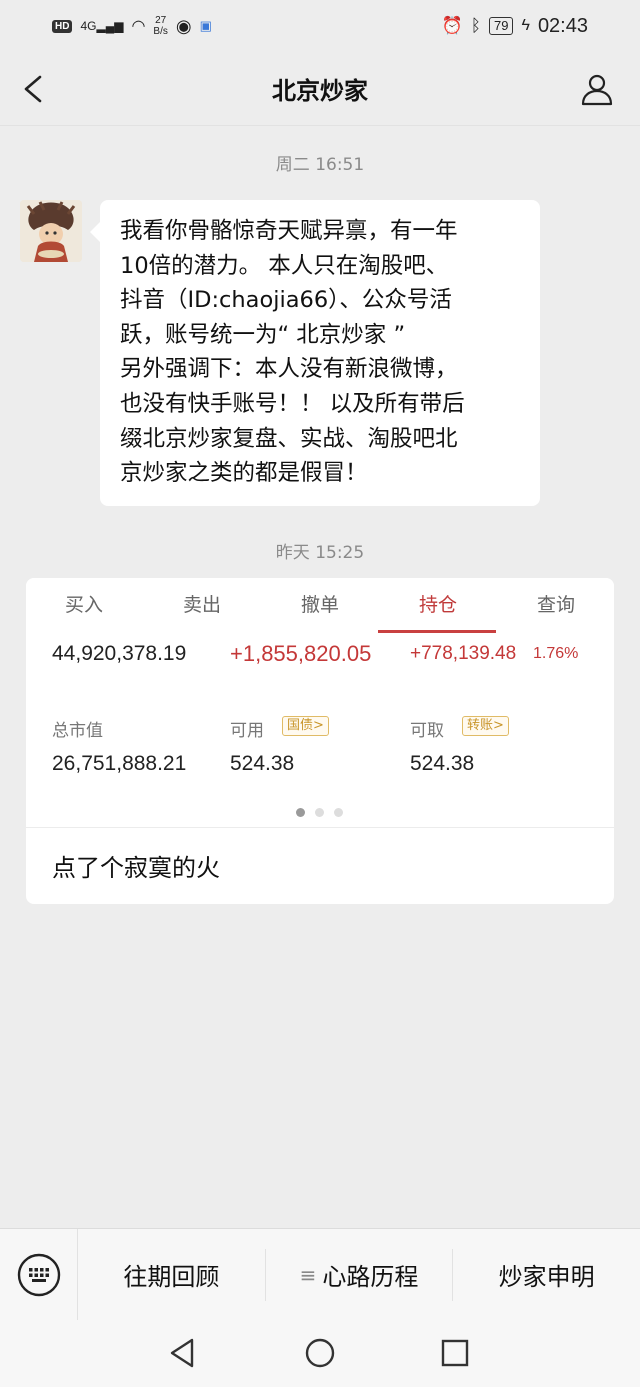  What do you see at coordinates (427, 731) in the screenshot?
I see `withdrawable-label: 可取` at bounding box center [427, 731].